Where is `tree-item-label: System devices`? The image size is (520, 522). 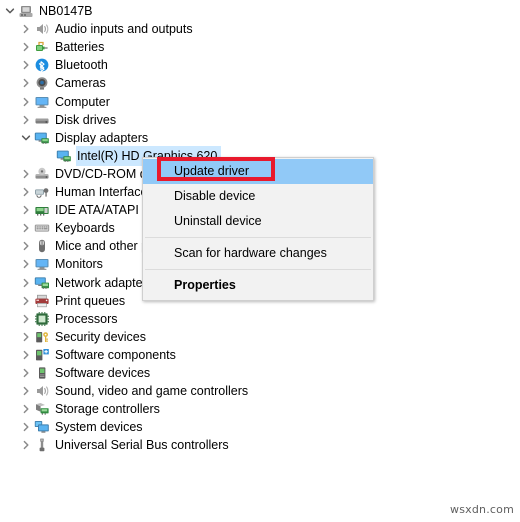 tree-item-label: System devices is located at coordinates (99, 427).